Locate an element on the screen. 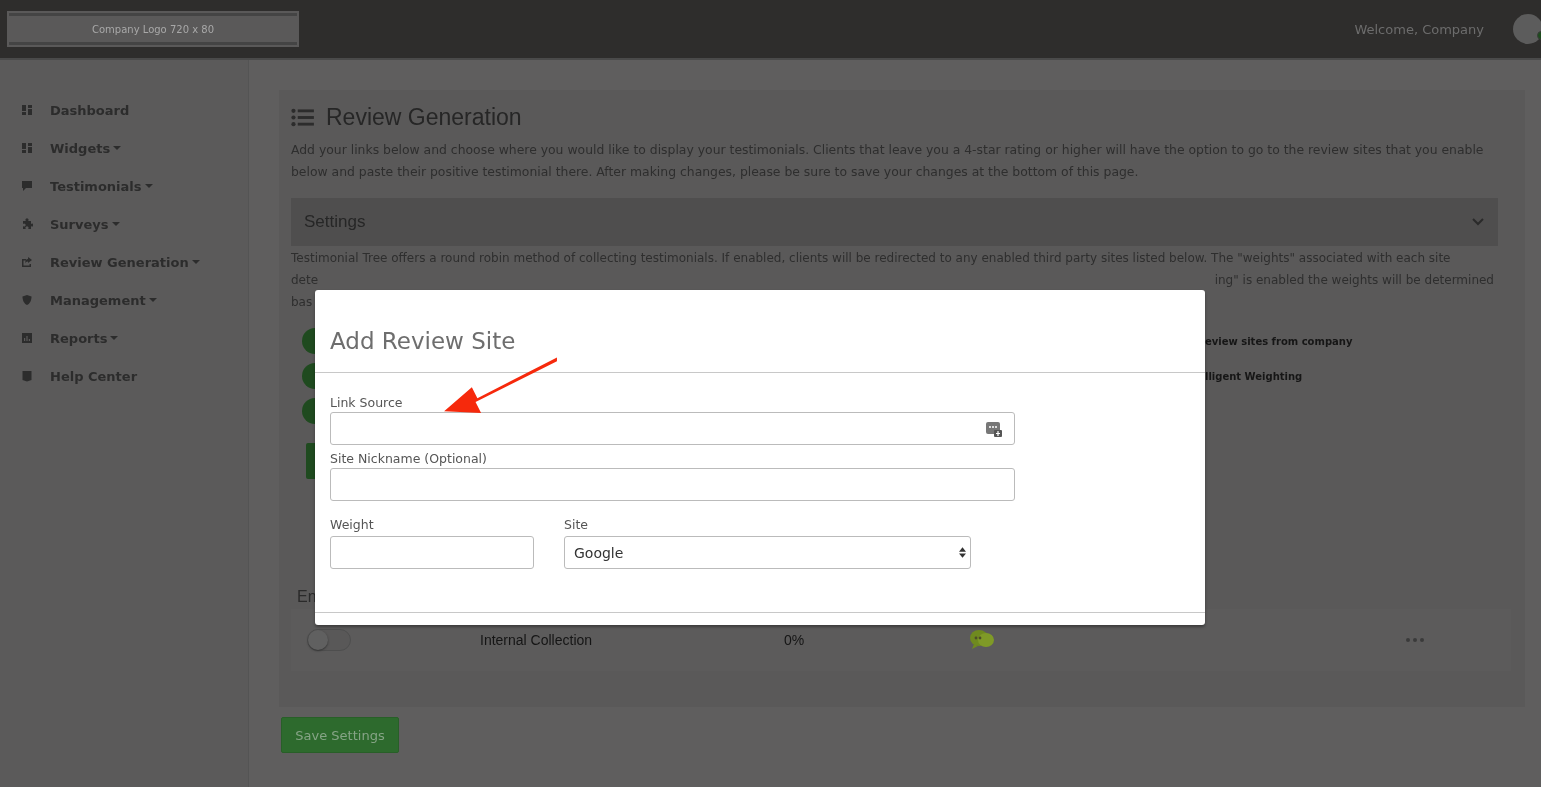 The height and width of the screenshot is (787, 1541). modal-title: Add Review Site is located at coordinates (423, 341).